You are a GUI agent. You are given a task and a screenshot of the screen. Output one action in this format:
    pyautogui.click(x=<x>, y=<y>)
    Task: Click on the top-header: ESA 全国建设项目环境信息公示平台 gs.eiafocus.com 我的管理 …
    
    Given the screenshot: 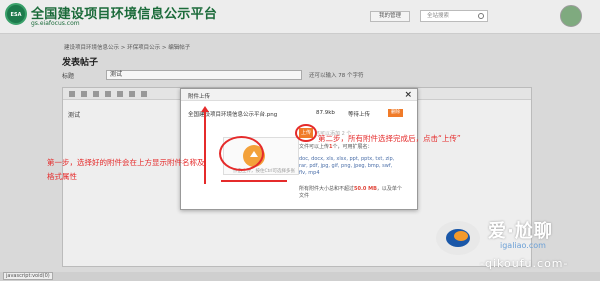 What is the action you would take?
    pyautogui.click(x=300, y=17)
    